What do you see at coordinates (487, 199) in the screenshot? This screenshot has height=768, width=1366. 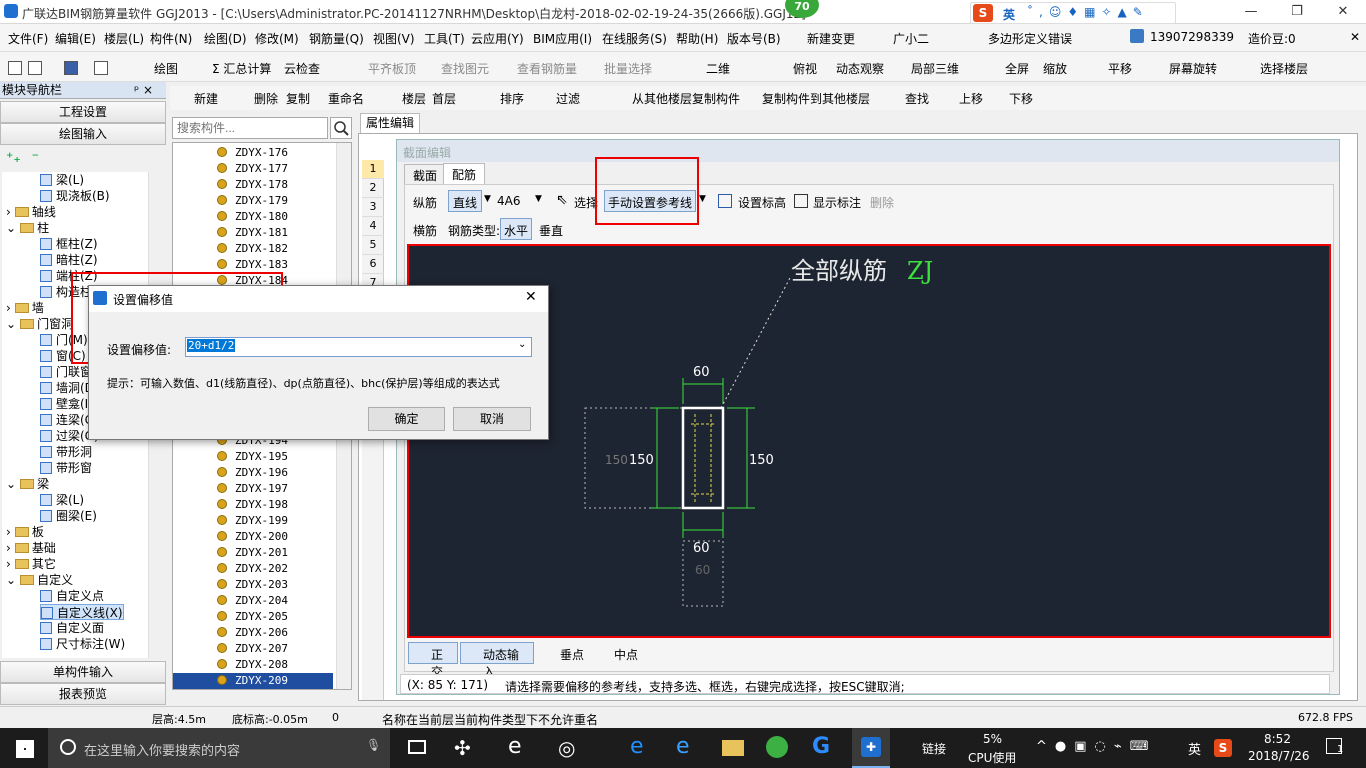 I see `line-mode-dropdown-icon: ▼` at bounding box center [487, 199].